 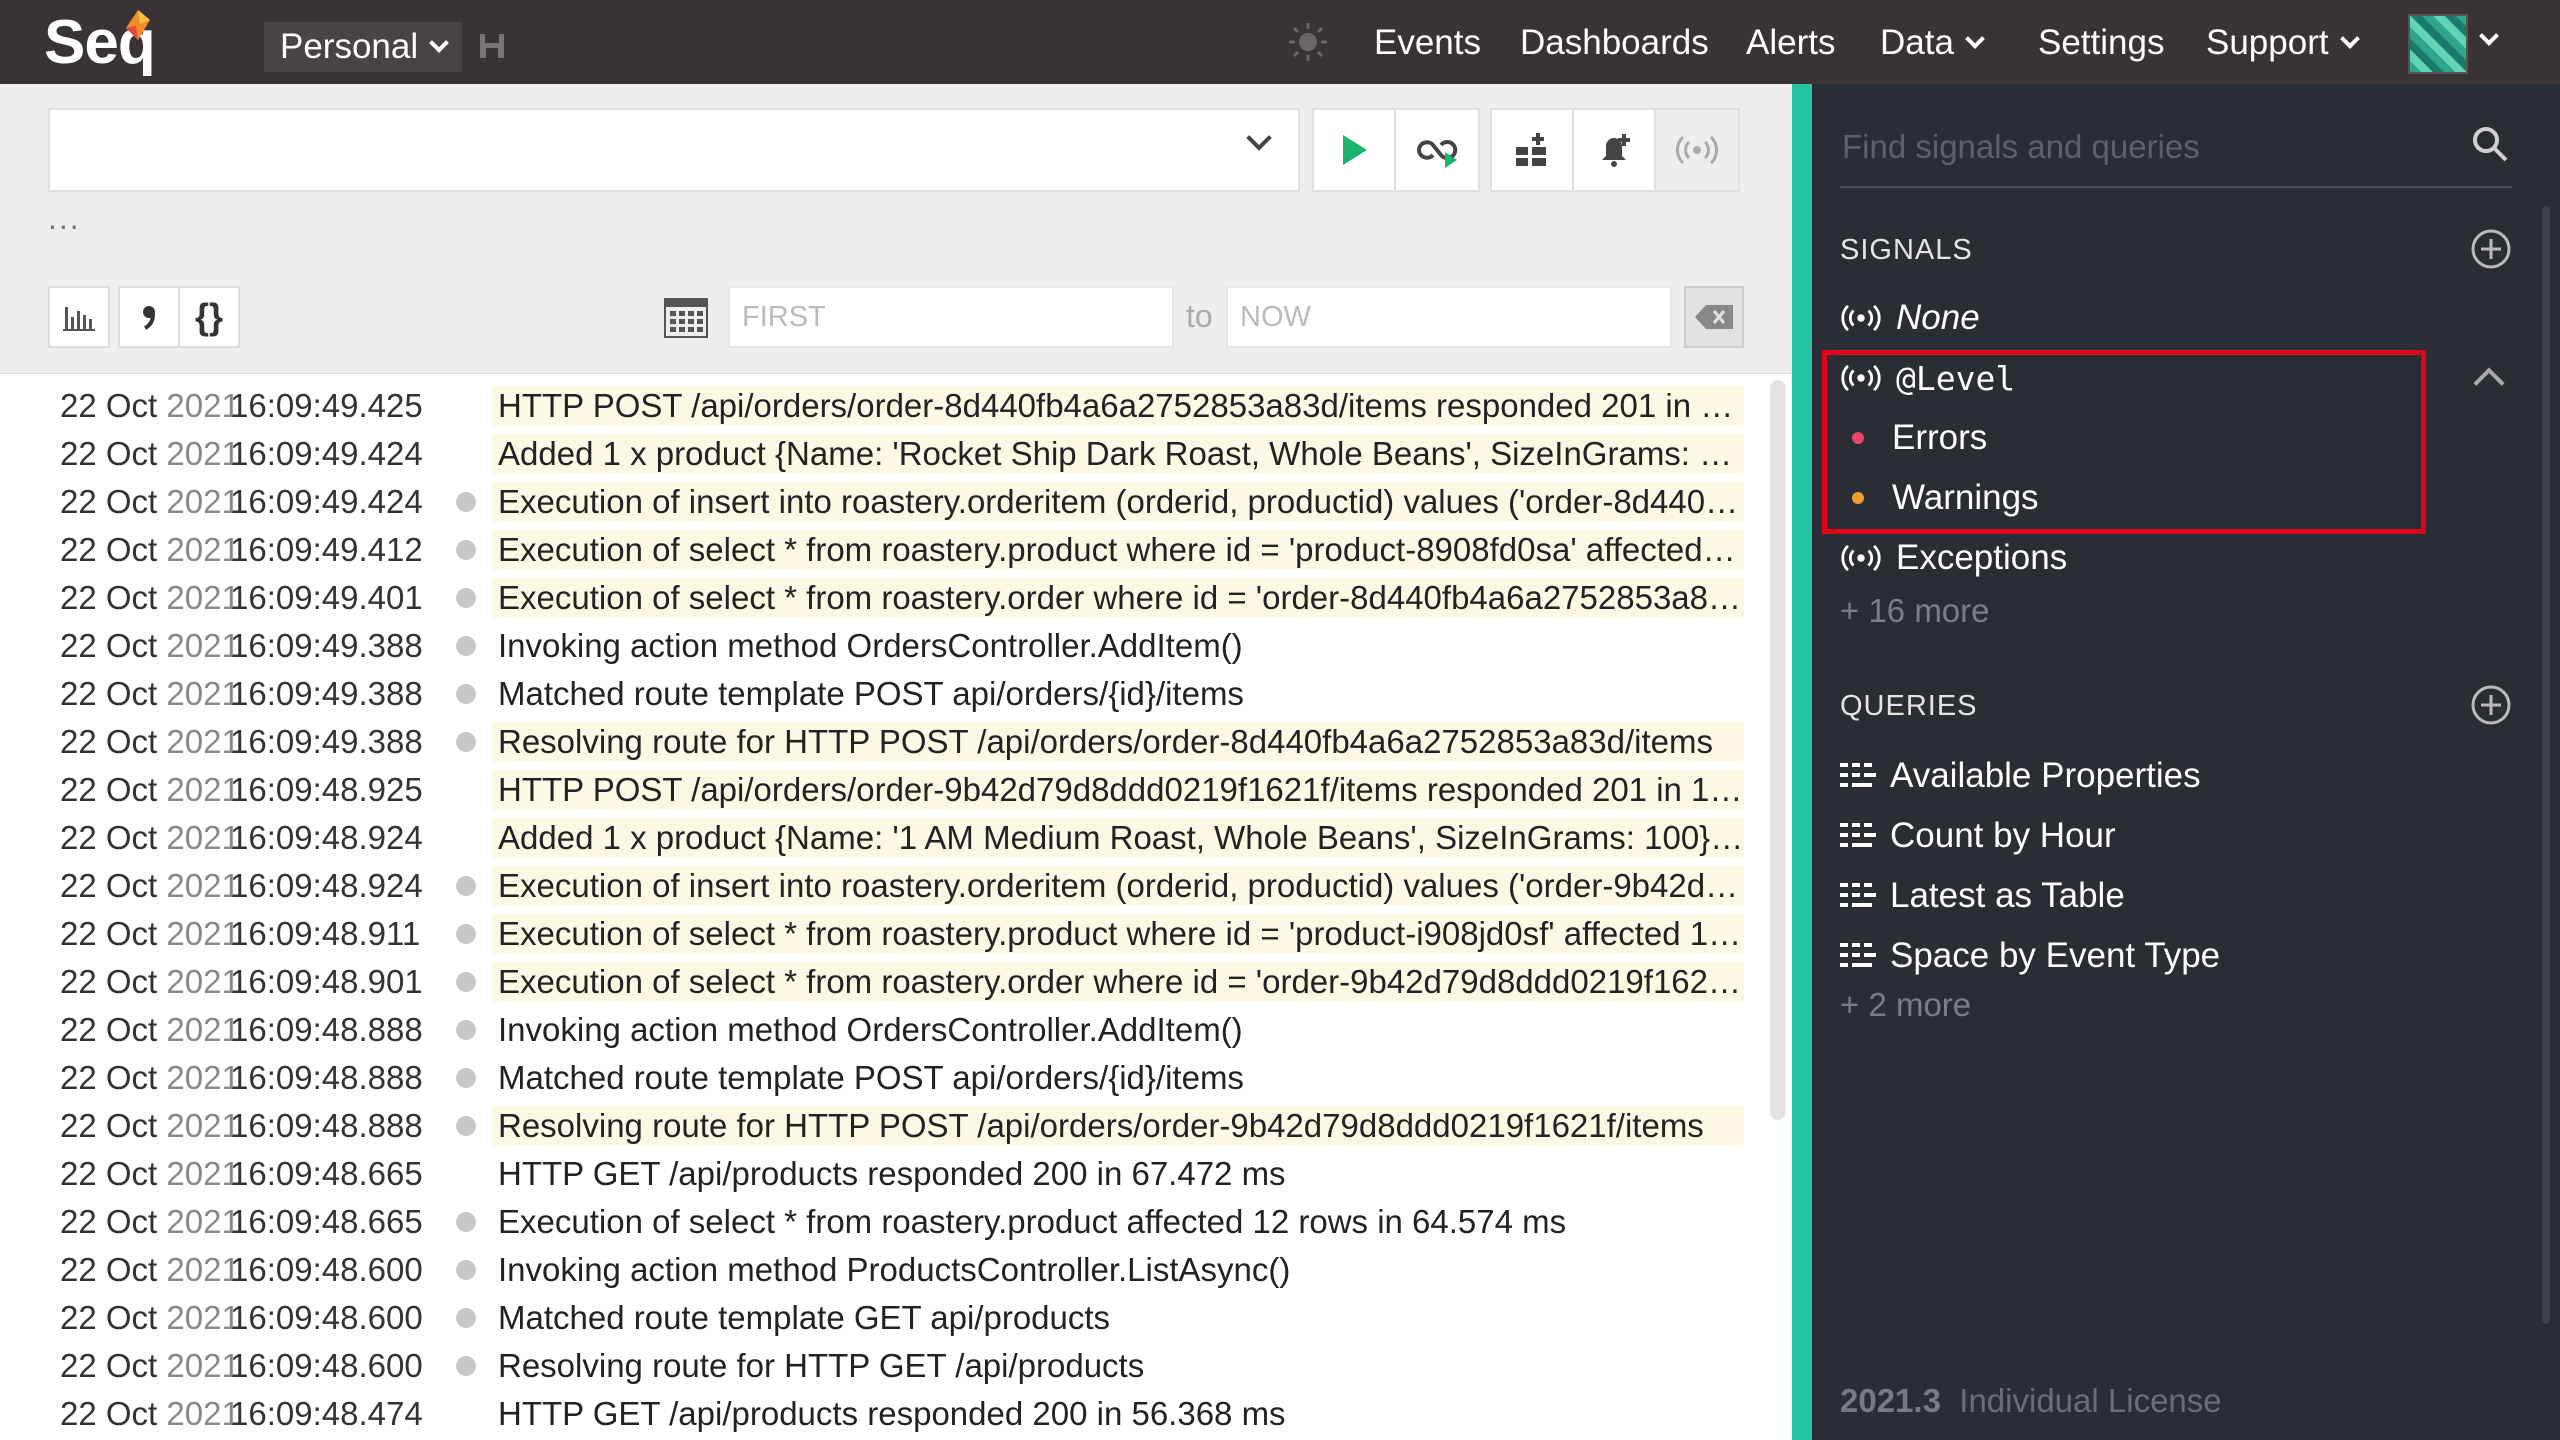 I want to click on signals-more-link: + 16 more, so click(x=1915, y=611).